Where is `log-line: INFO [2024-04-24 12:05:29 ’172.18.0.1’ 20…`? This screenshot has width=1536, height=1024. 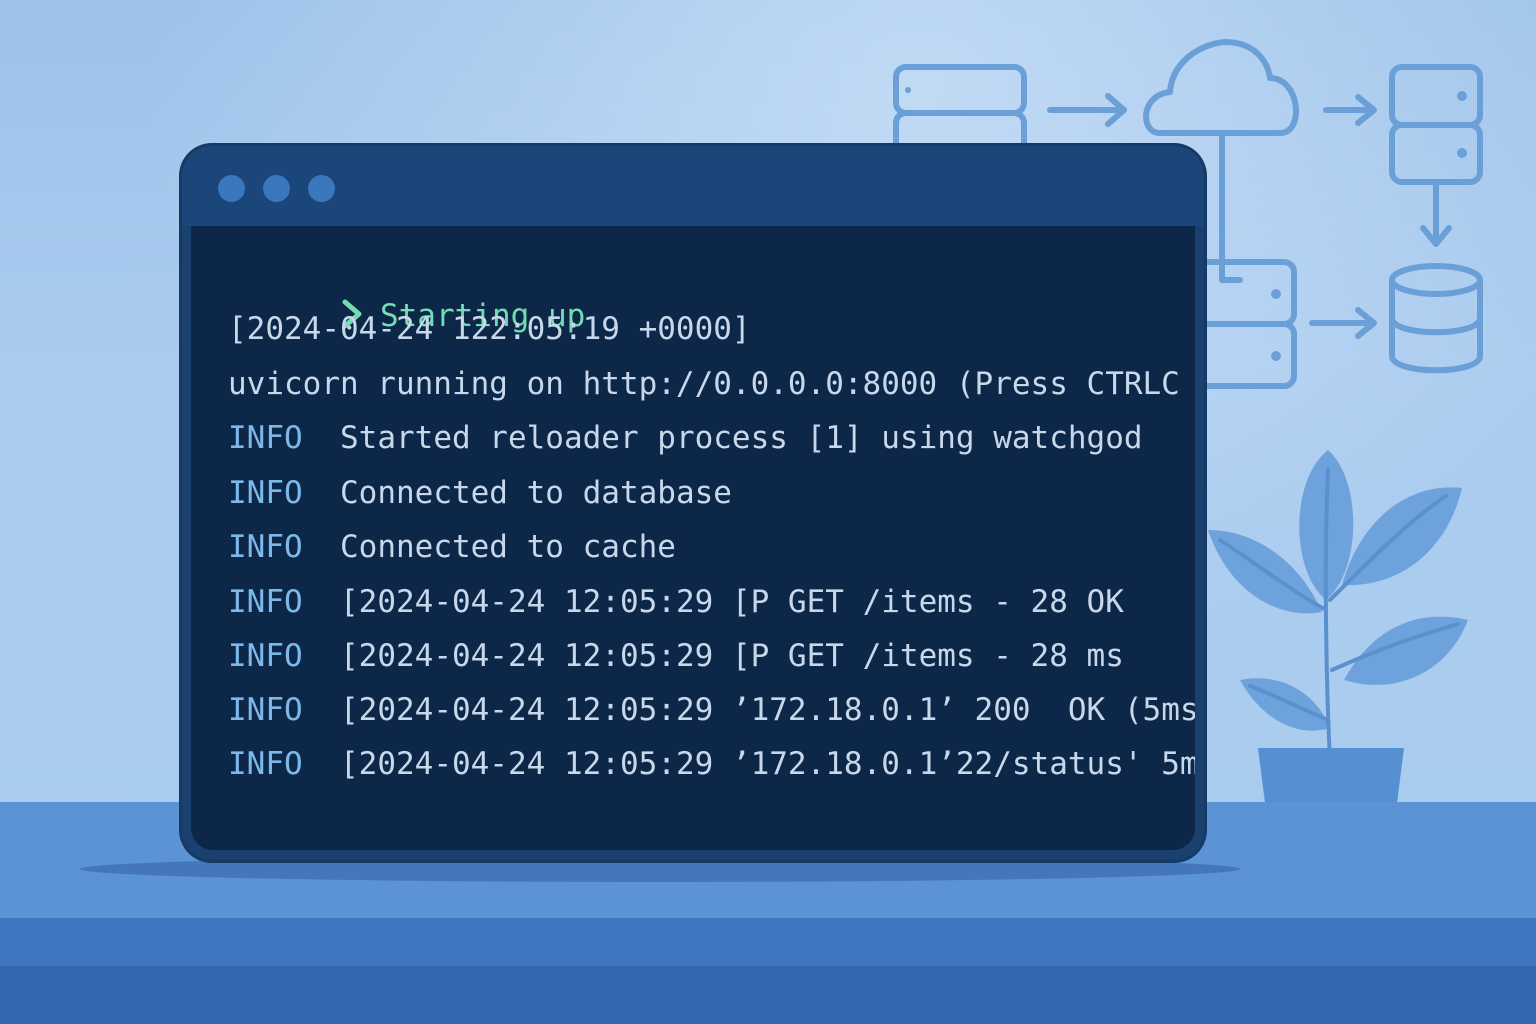
log-line: INFO [2024-04-24 12:05:29 ’172.18.0.1’ 20… is located at coordinates (711, 710).